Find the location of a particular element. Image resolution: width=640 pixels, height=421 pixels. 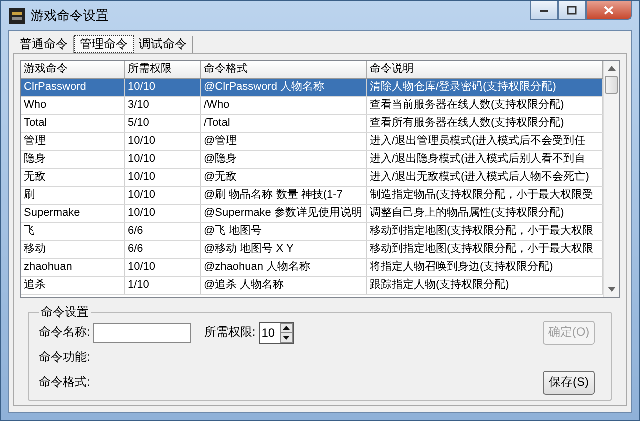

table-row: Total 5/10 /Total 查看所有服务器在线人数(支持权限分配) is located at coordinates (312, 124).